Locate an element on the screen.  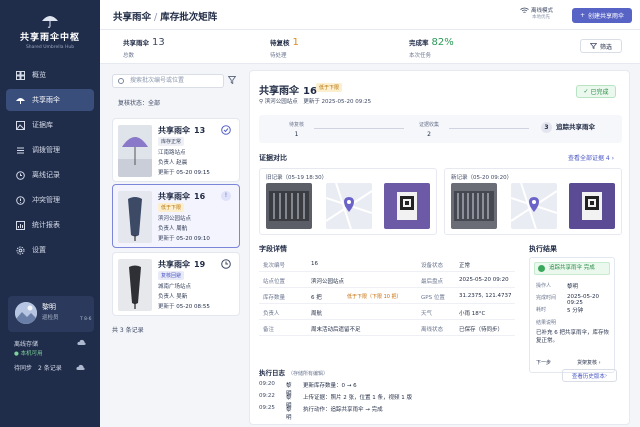
nav-item-conflict: 冲突管理 is located at coordinates (50, 200).